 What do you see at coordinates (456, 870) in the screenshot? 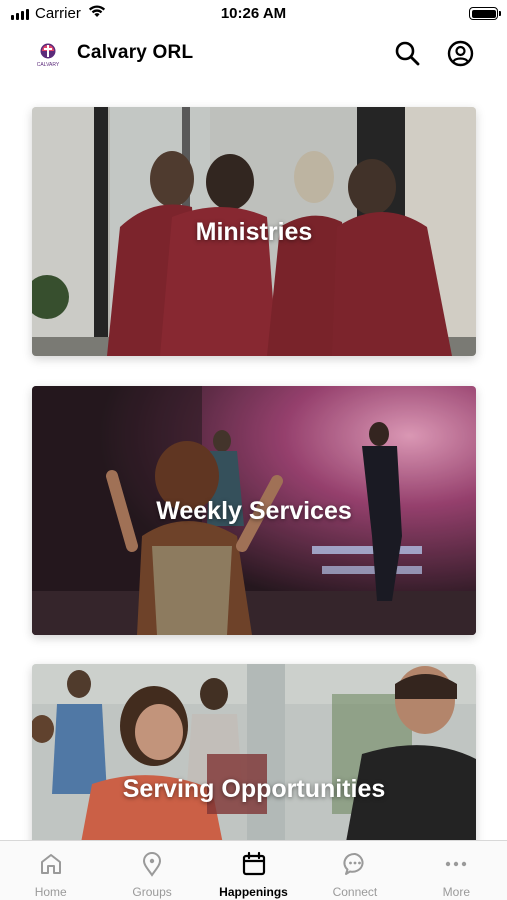
I see `tab-more: More` at bounding box center [456, 870].